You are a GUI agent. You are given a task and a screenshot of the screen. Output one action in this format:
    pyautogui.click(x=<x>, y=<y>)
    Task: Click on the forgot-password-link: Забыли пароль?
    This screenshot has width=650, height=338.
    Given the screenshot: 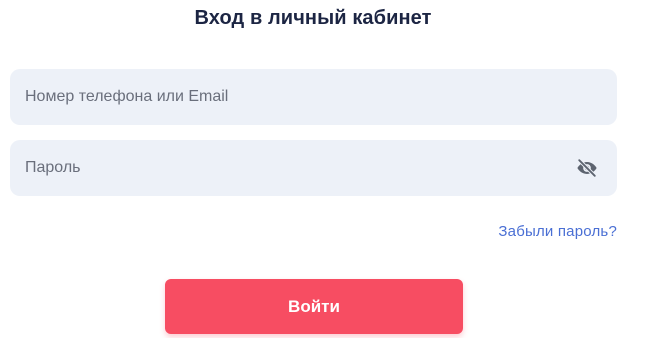 What is the action you would take?
    pyautogui.click(x=557, y=232)
    